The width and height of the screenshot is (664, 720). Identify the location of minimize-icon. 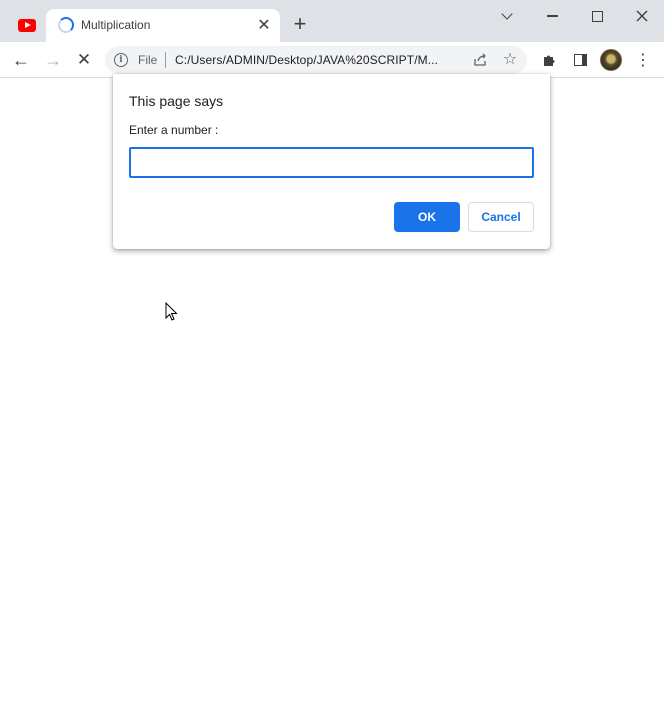
(552, 16).